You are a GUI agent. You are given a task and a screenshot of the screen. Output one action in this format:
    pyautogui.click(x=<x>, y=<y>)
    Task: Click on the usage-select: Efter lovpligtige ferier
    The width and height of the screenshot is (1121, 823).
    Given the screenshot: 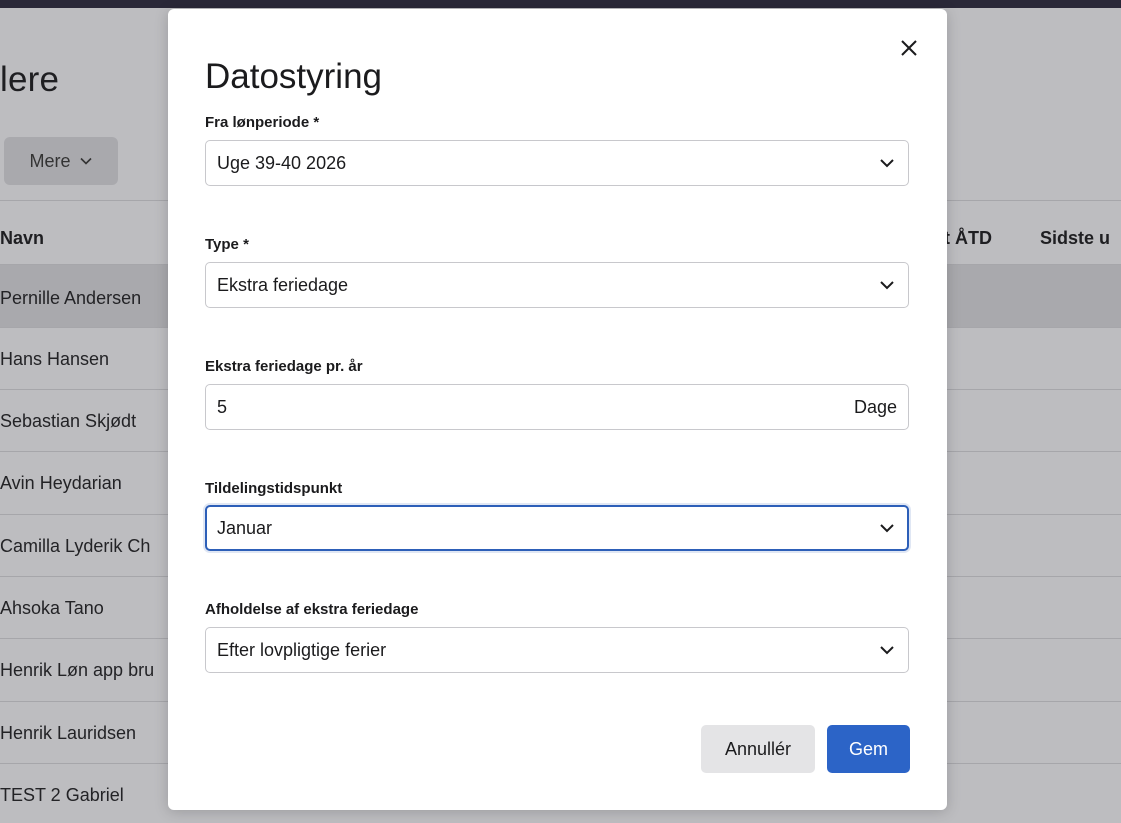 What is the action you would take?
    pyautogui.click(x=557, y=650)
    